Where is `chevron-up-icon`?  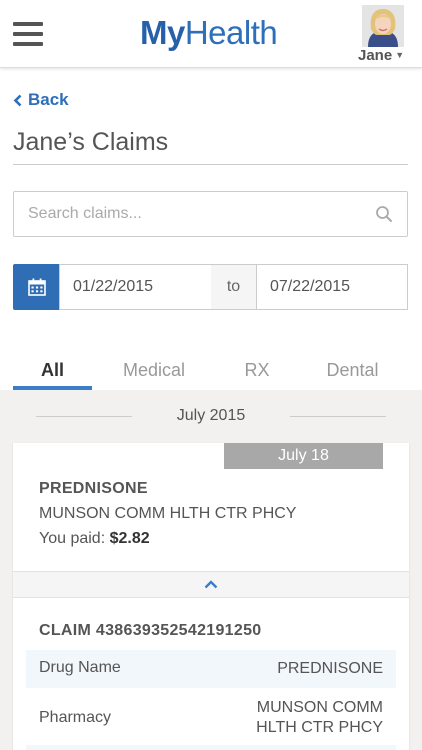 chevron-up-icon is located at coordinates (211, 584).